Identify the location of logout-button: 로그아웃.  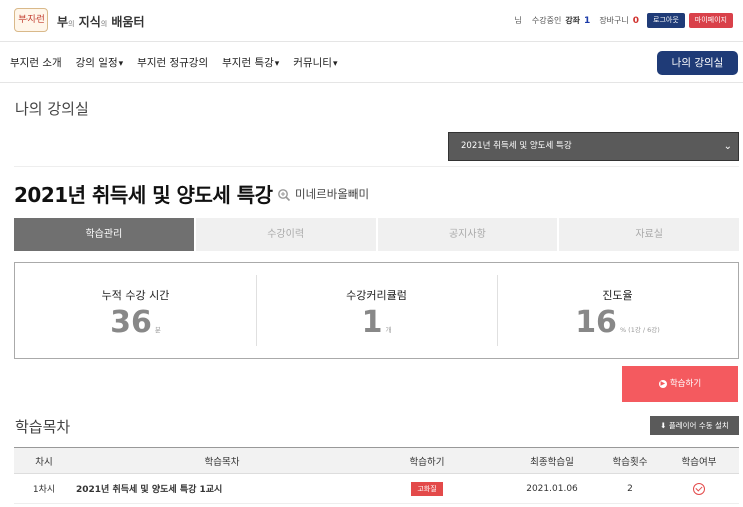
(666, 20).